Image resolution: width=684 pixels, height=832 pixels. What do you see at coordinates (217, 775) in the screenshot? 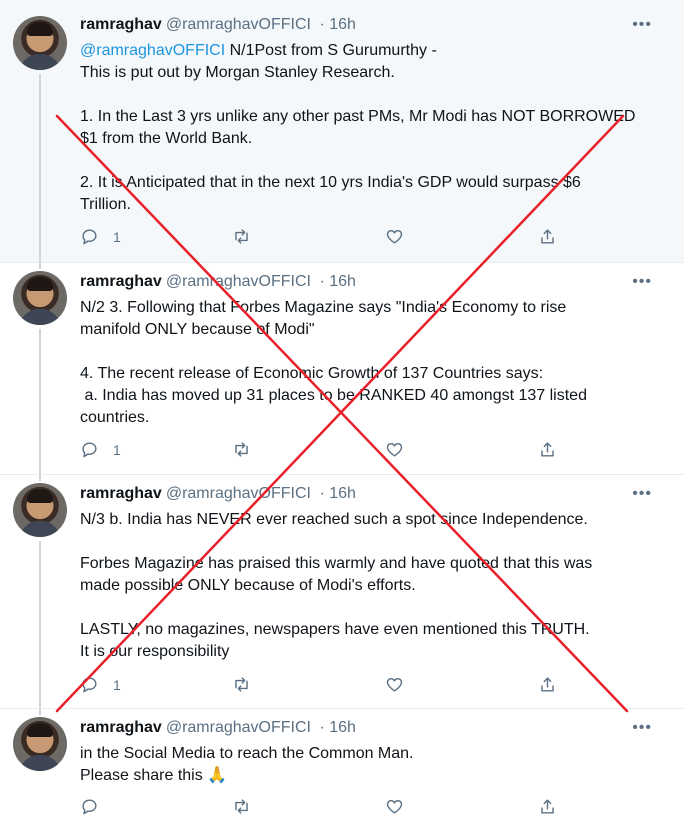
I see `folded-hands-emoji: 🙏` at bounding box center [217, 775].